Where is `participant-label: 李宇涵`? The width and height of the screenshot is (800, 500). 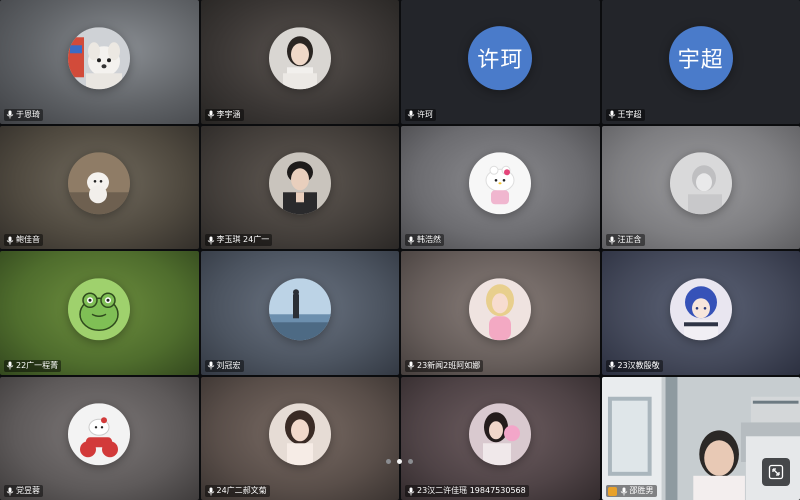
participant-label: 李宇涵 is located at coordinates (224, 114).